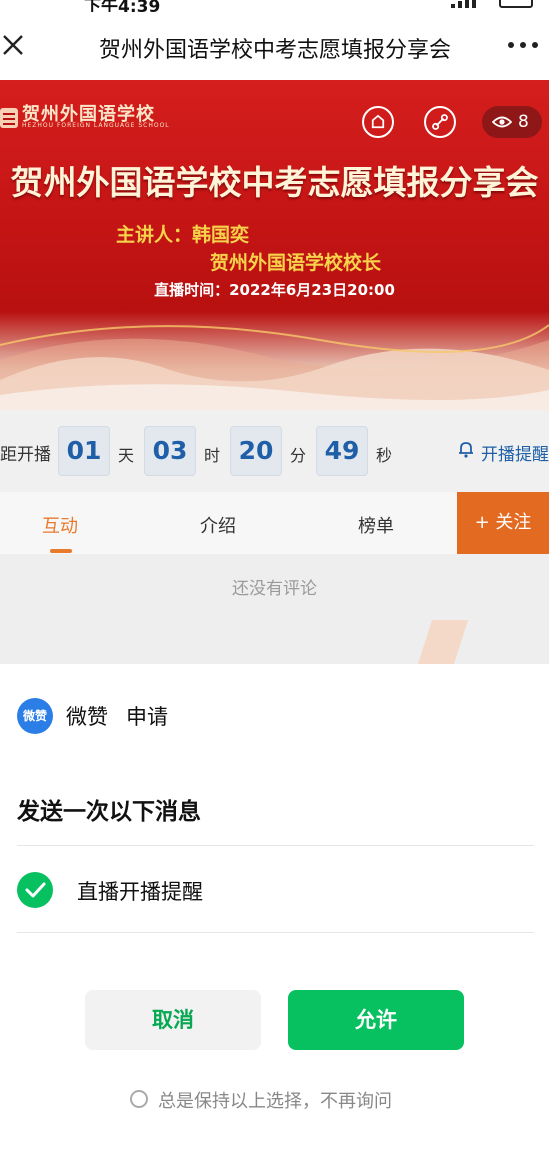  I want to click on banner-wave-decoration, so click(274, 367).